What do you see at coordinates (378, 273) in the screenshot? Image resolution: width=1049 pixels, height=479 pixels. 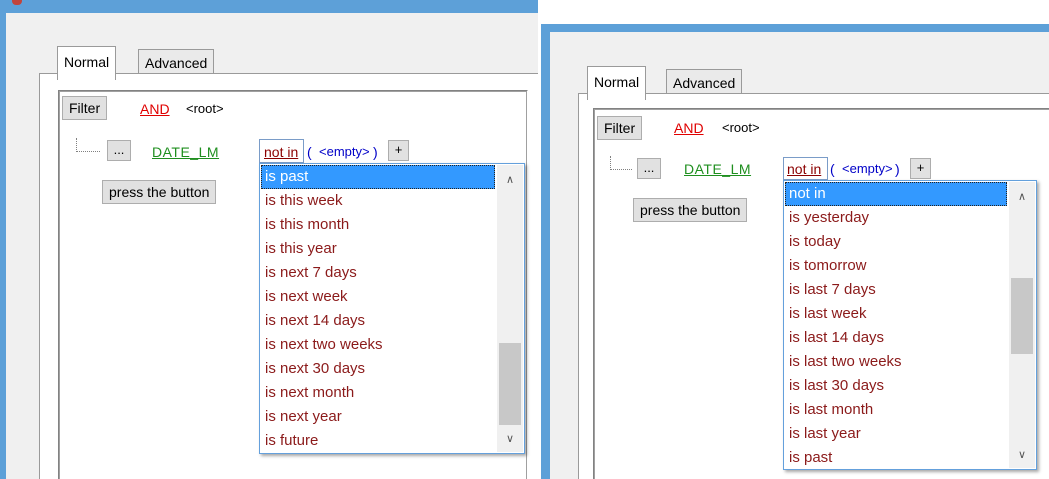 I see `list-item: is next 7 days` at bounding box center [378, 273].